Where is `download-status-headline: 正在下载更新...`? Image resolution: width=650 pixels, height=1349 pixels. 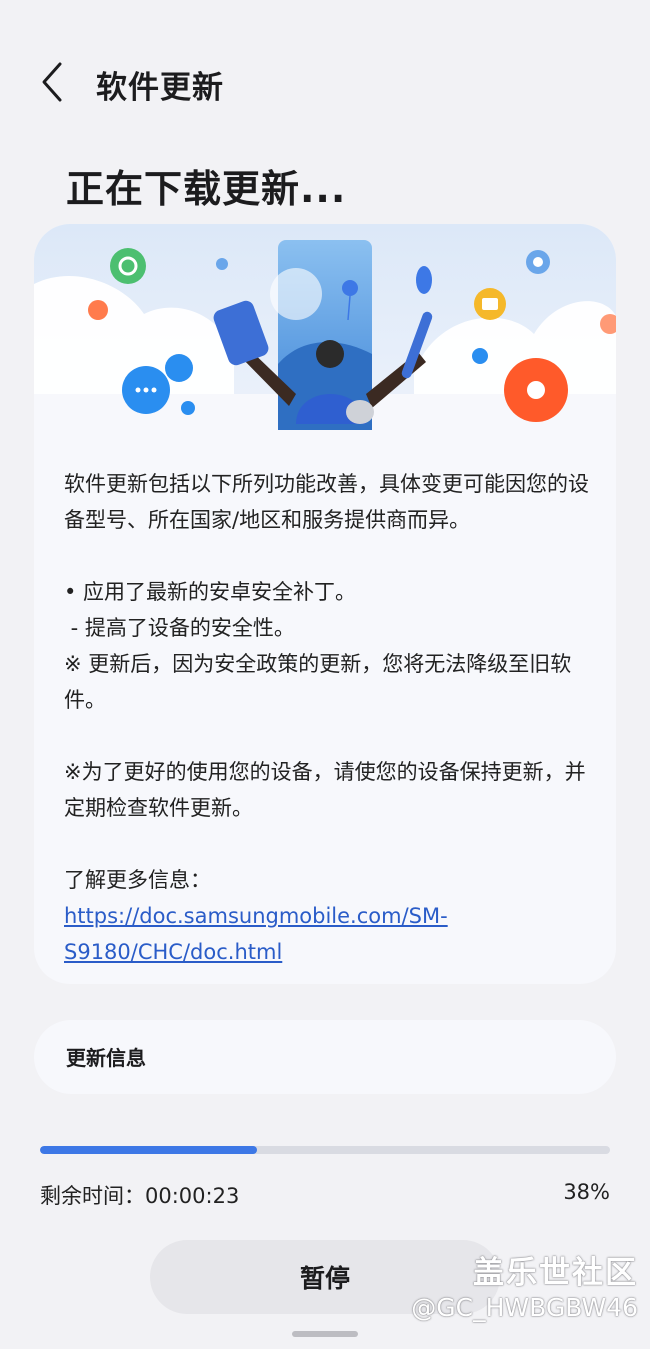
download-status-headline: 正在下载更新... is located at coordinates (206, 189).